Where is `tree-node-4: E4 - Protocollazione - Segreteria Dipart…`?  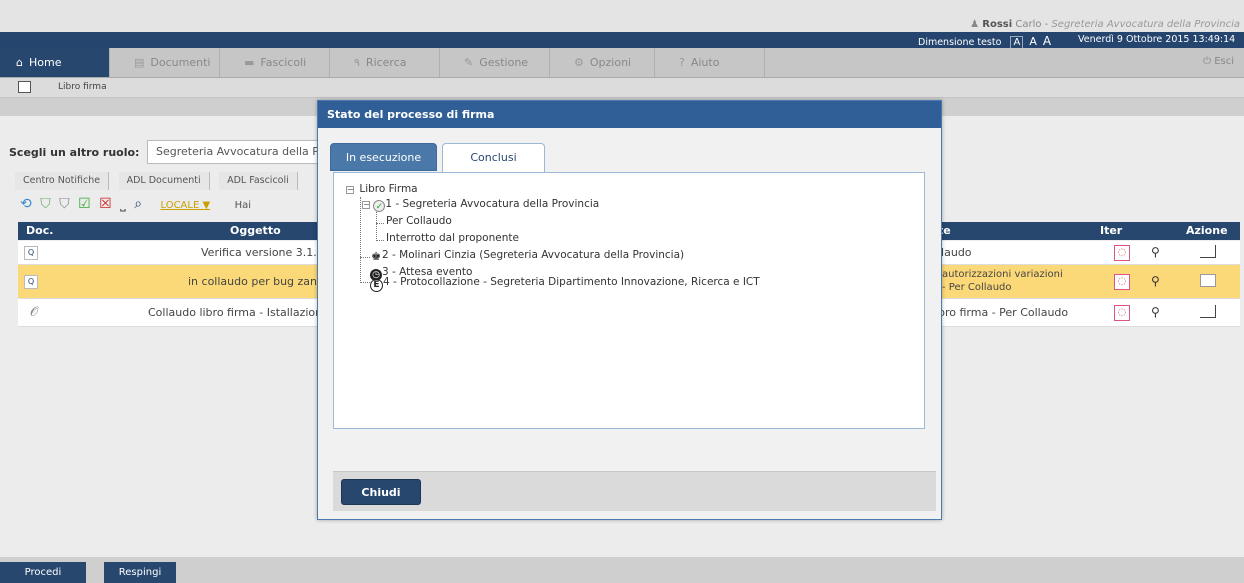
tree-node-4: E4 - Protocollazione - Segreteria Dipart… is located at coordinates (565, 284).